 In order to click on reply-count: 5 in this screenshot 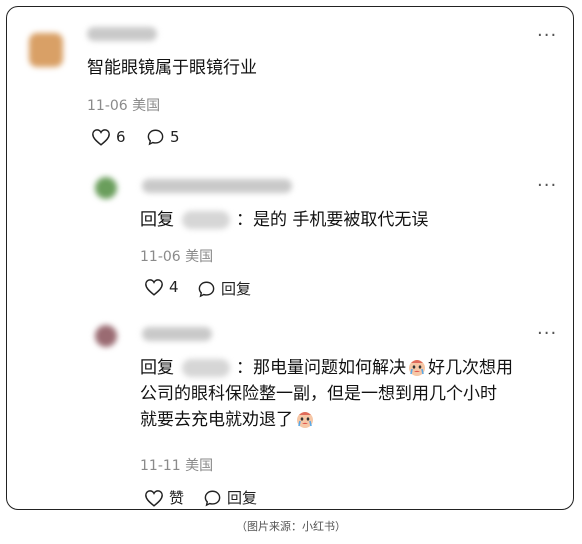, I will do `click(175, 137)`.